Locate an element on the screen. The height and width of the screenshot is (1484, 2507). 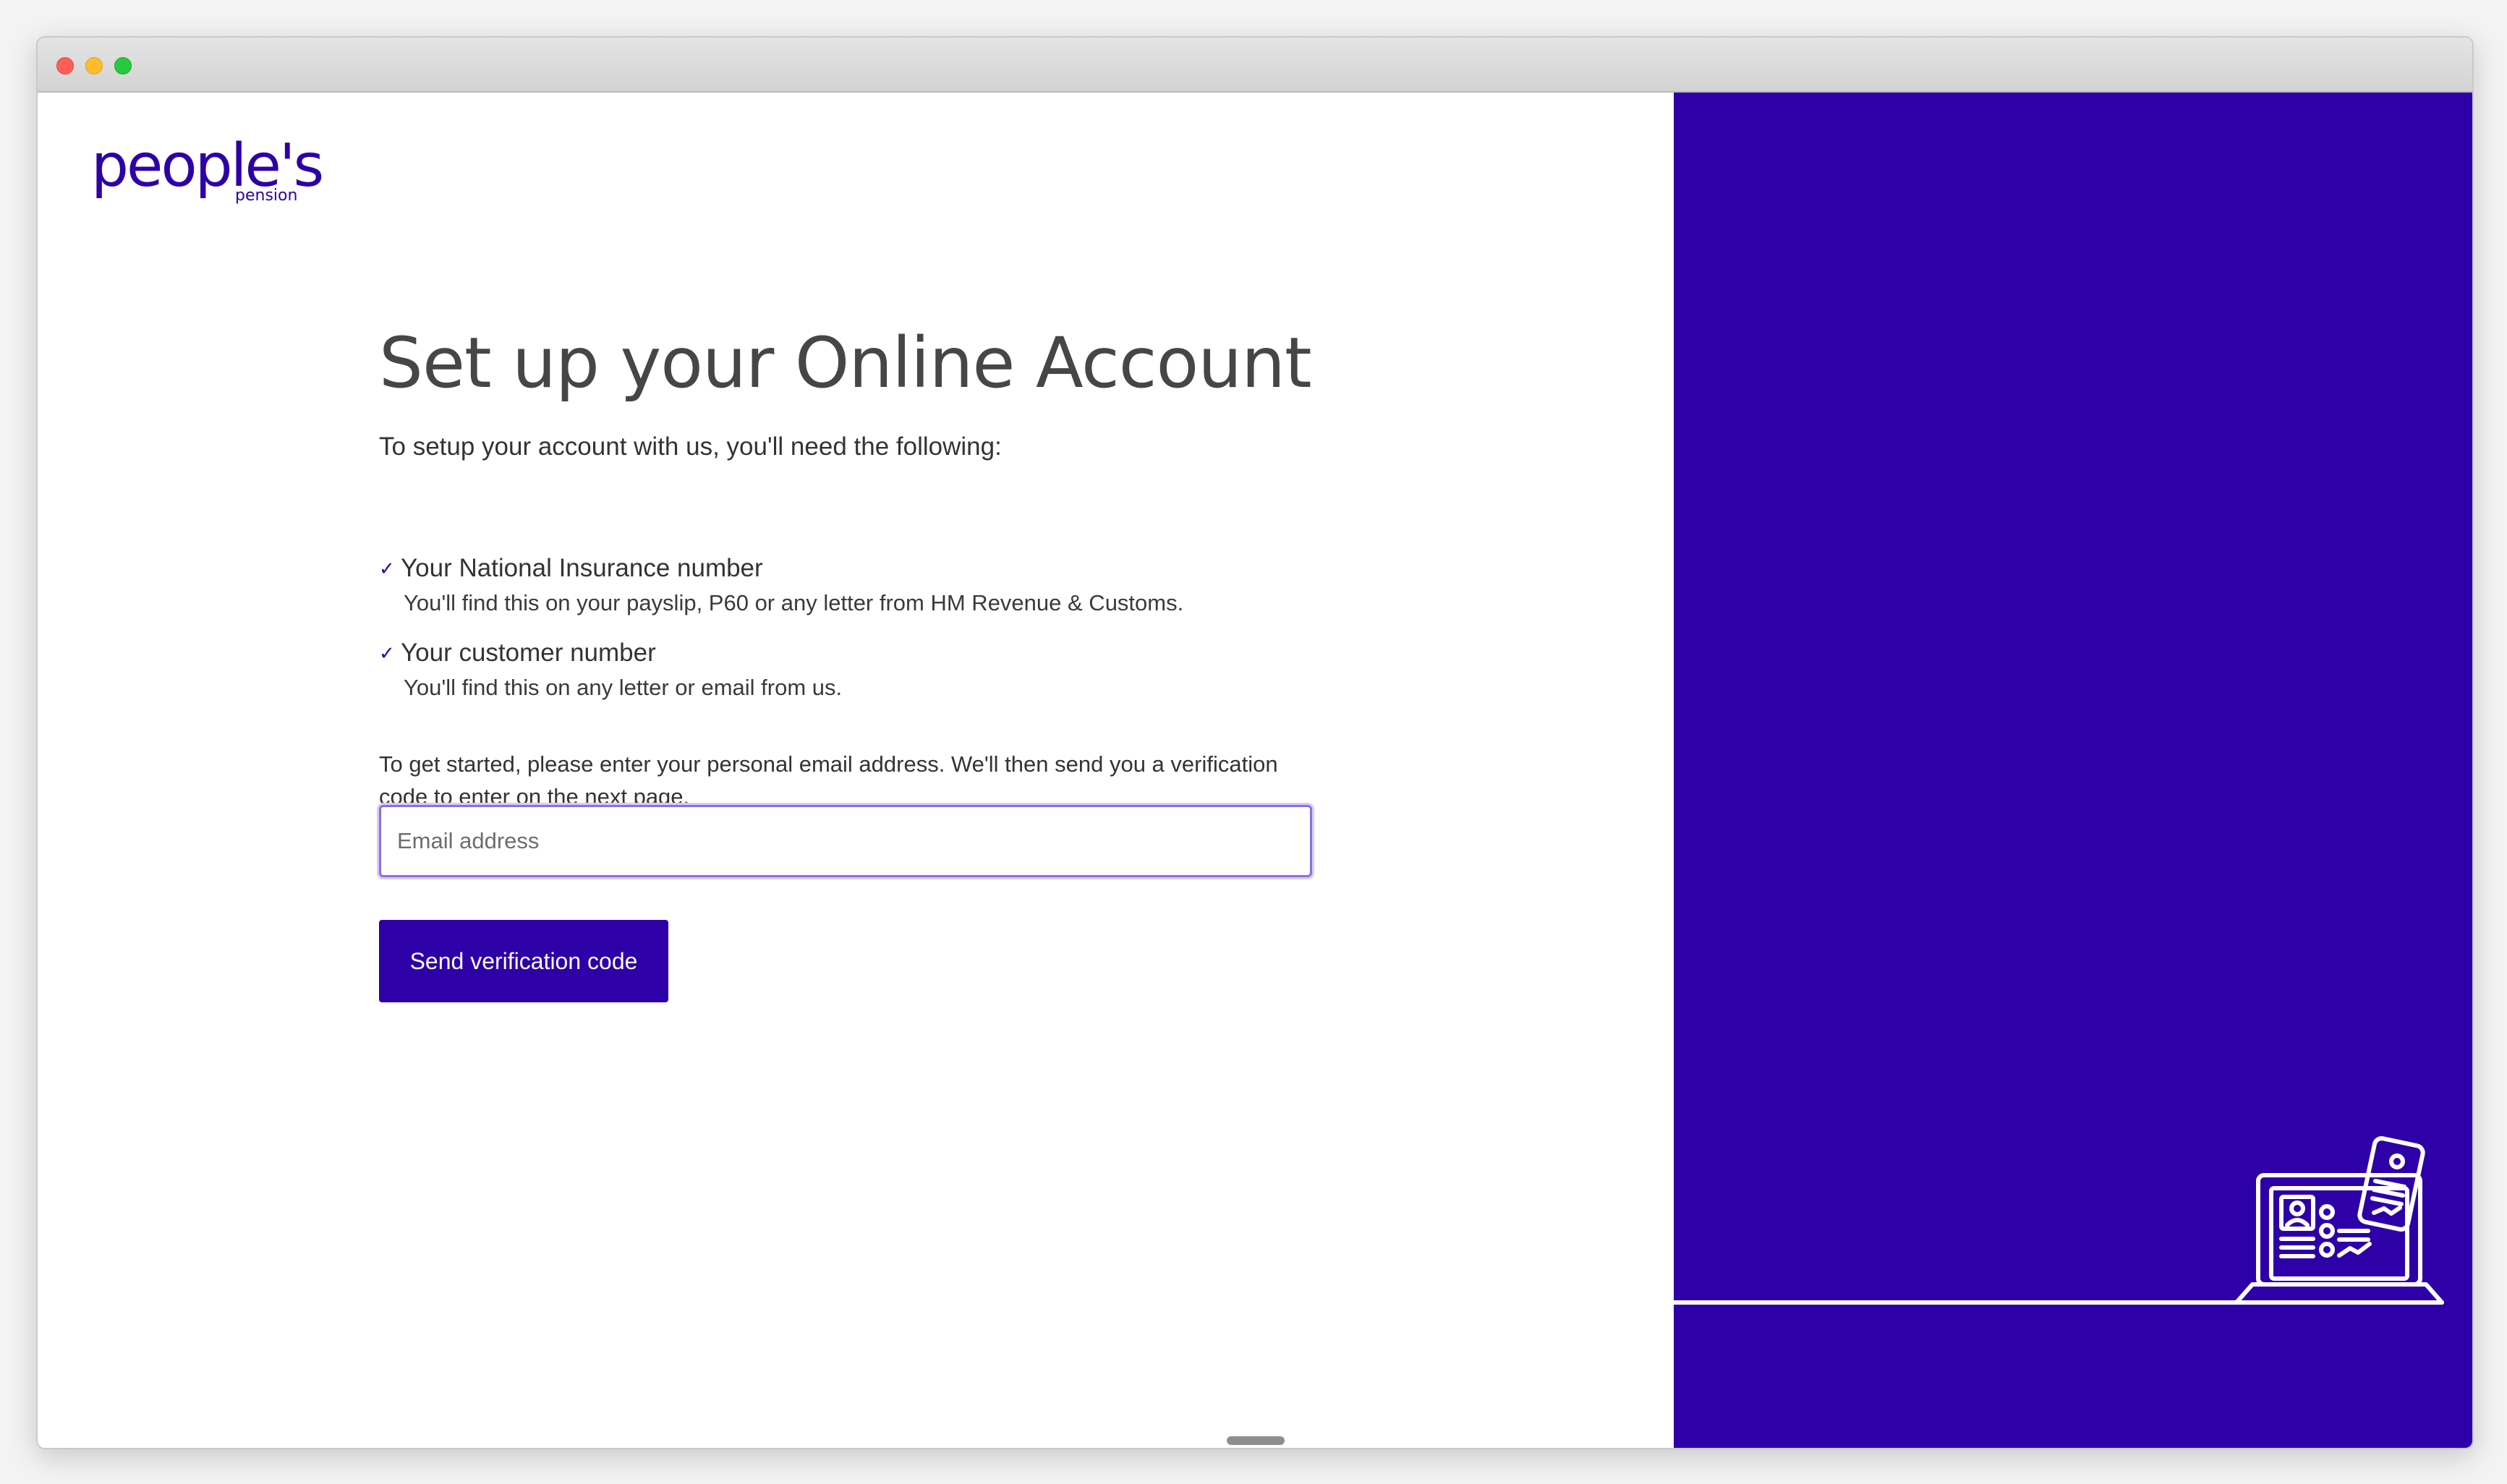
requirement-title: Your customer number is located at coordinates (528, 653).